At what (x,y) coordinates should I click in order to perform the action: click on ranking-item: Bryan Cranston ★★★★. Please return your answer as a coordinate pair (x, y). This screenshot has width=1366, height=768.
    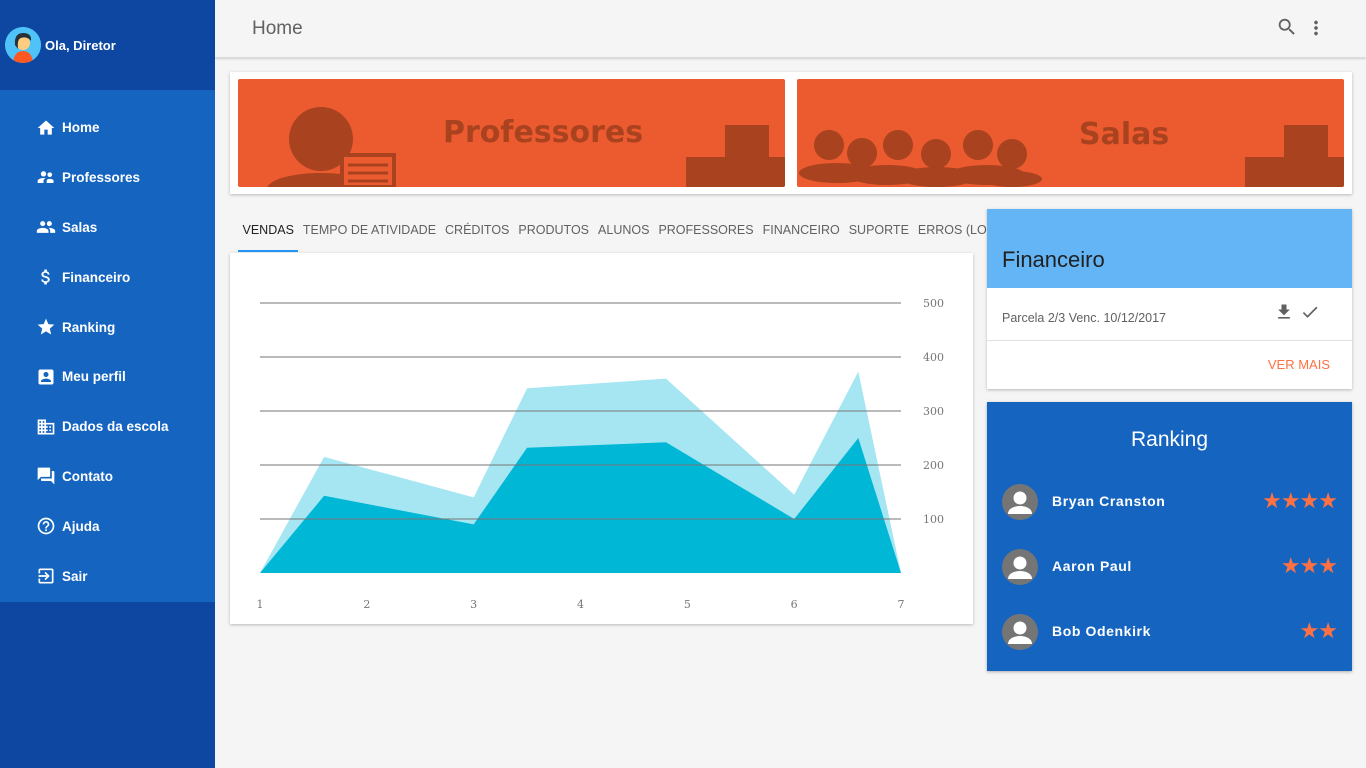
    Looking at the image, I should click on (1170, 502).